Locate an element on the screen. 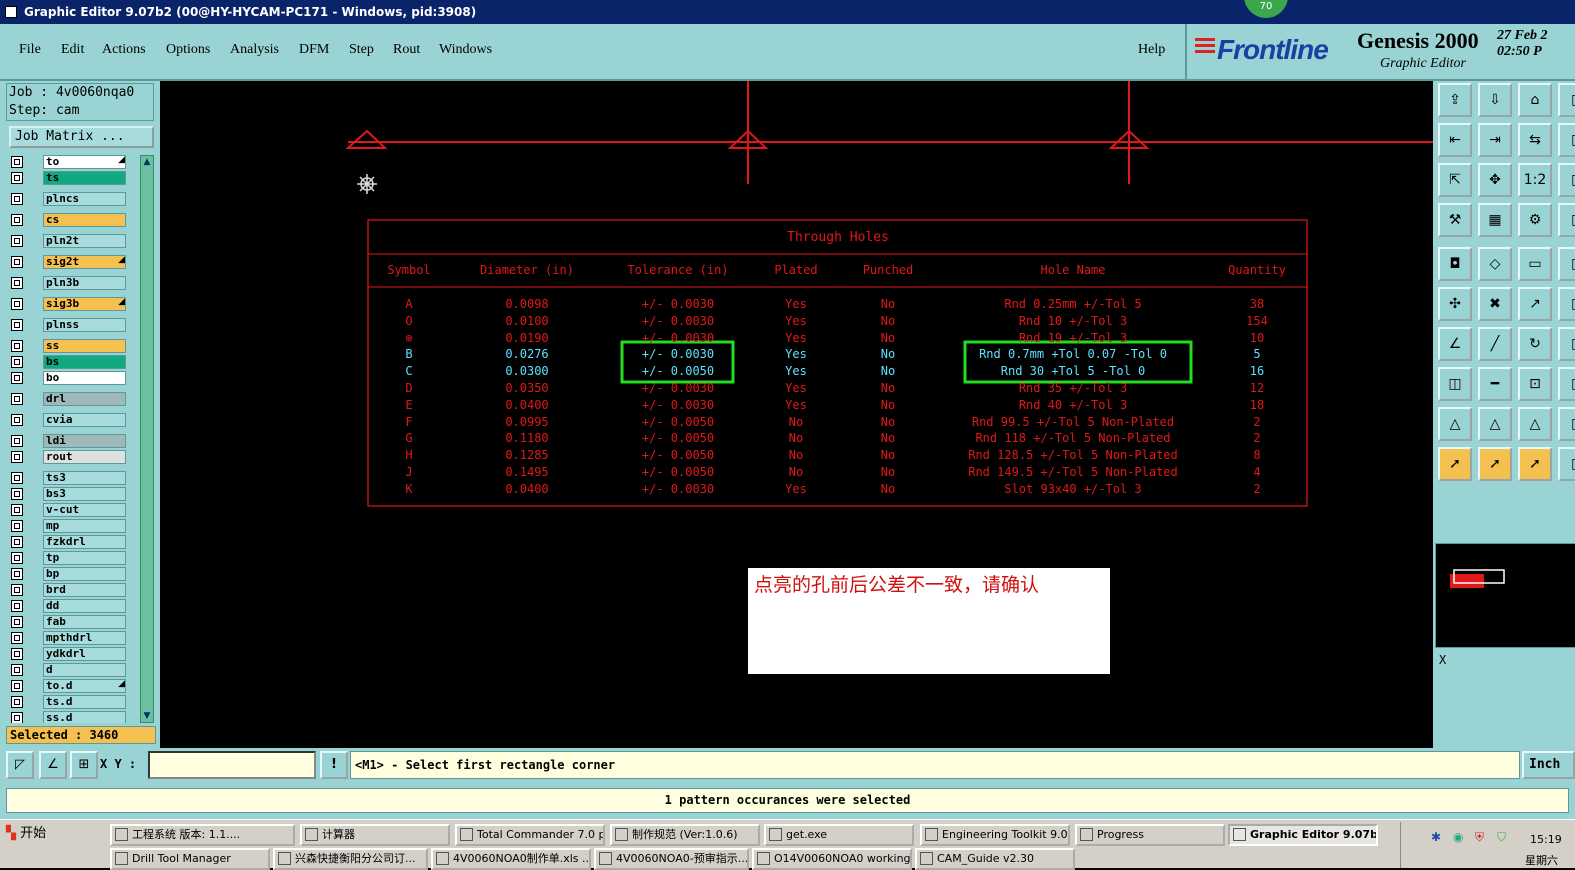 The height and width of the screenshot is (870, 1575). layer-row: bs is located at coordinates (68, 362).